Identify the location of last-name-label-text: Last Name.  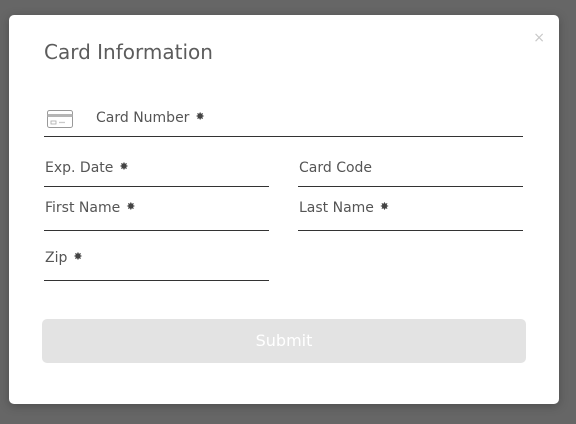
(336, 208).